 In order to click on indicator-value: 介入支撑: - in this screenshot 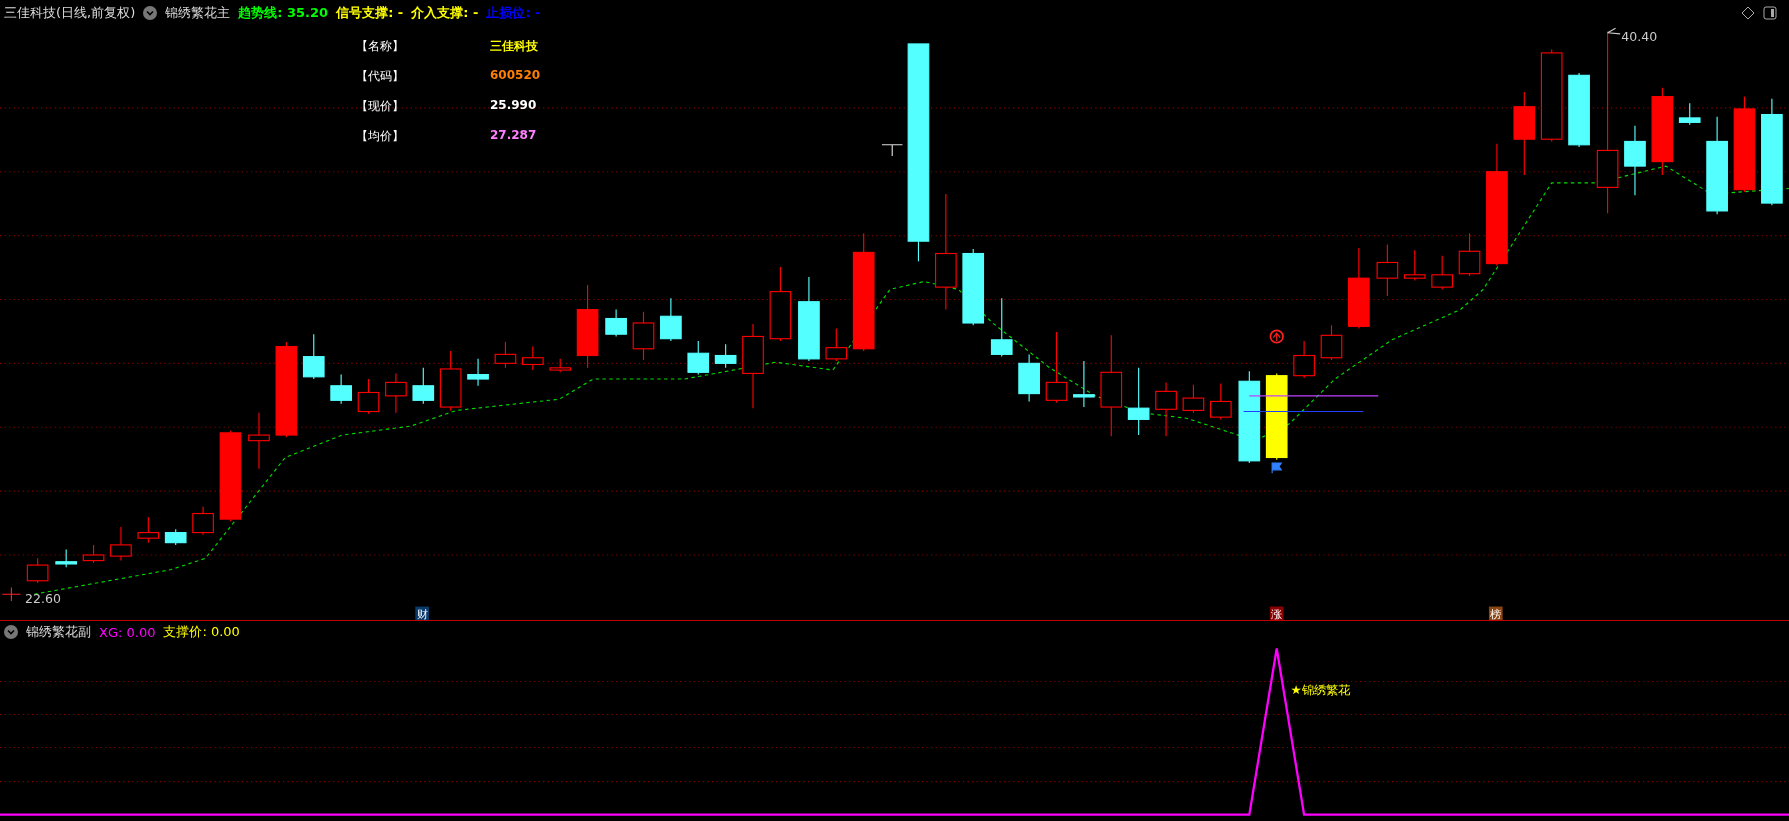, I will do `click(445, 13)`.